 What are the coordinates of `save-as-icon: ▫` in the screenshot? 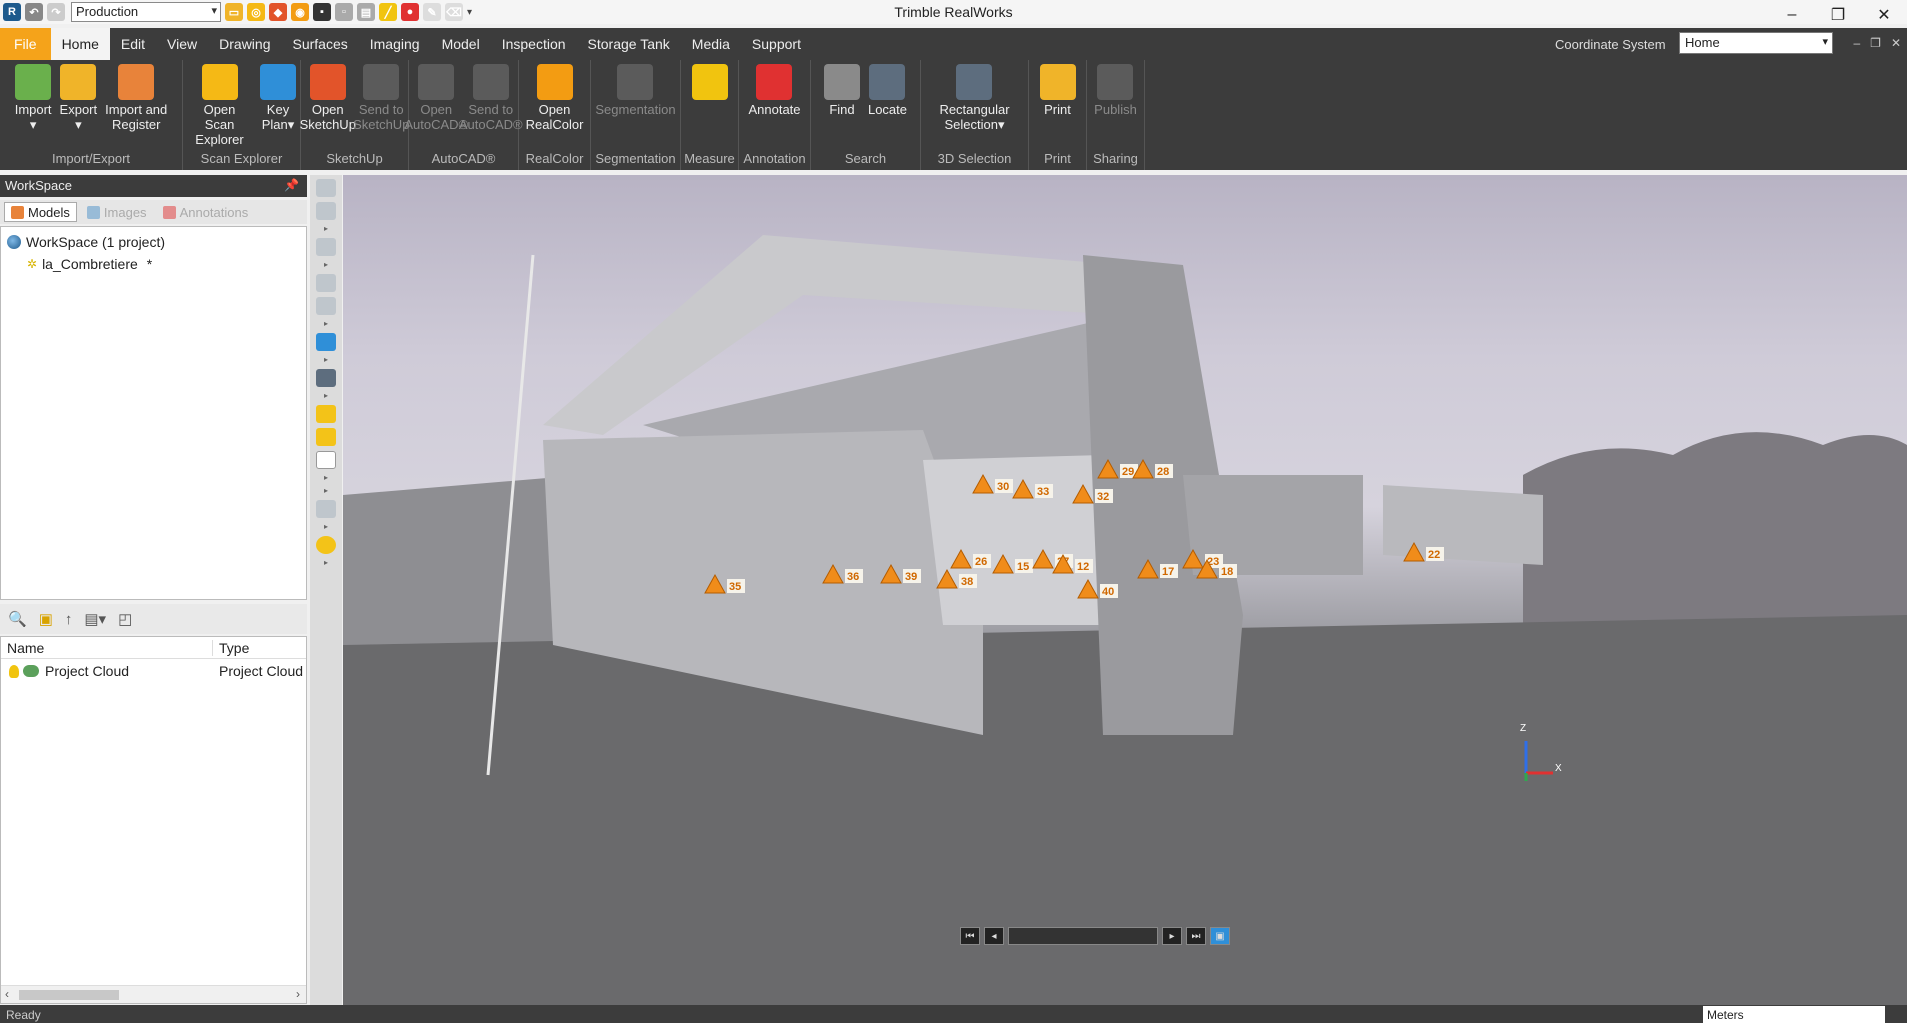 It's located at (344, 12).